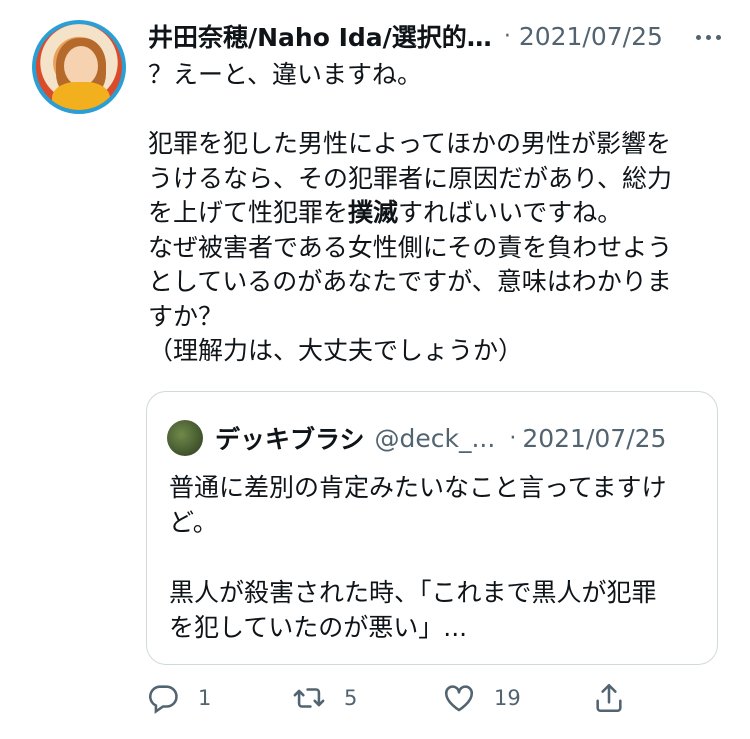 This screenshot has height=739, width=750. What do you see at coordinates (410, 281) in the screenshot?
I see `tweet-line: としているのがあなたですが、意味はわかりま` at bounding box center [410, 281].